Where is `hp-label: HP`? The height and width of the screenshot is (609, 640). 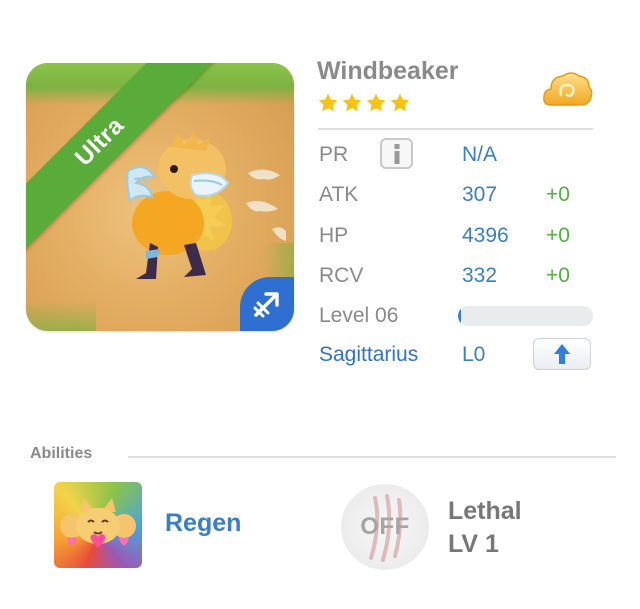 hp-label: HP is located at coordinates (334, 235).